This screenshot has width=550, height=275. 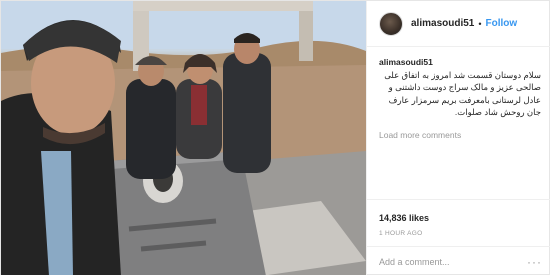 What do you see at coordinates (460, 62) in the screenshot?
I see `caption-username: alimasoudi51` at bounding box center [460, 62].